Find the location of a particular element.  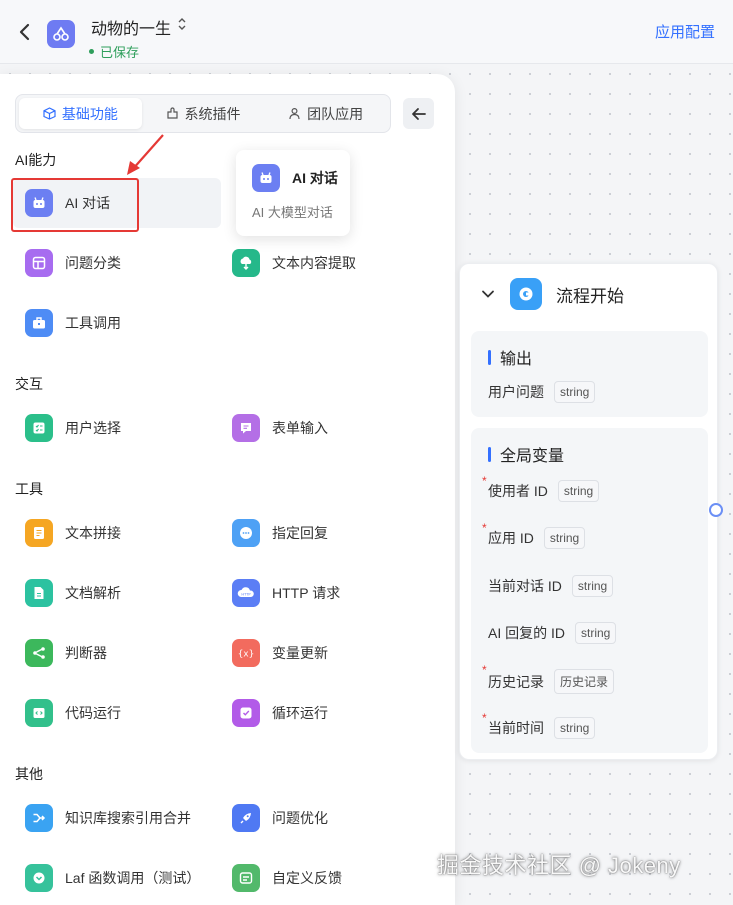

module-doc-parse: 文档解析 is located at coordinates (110, 593).